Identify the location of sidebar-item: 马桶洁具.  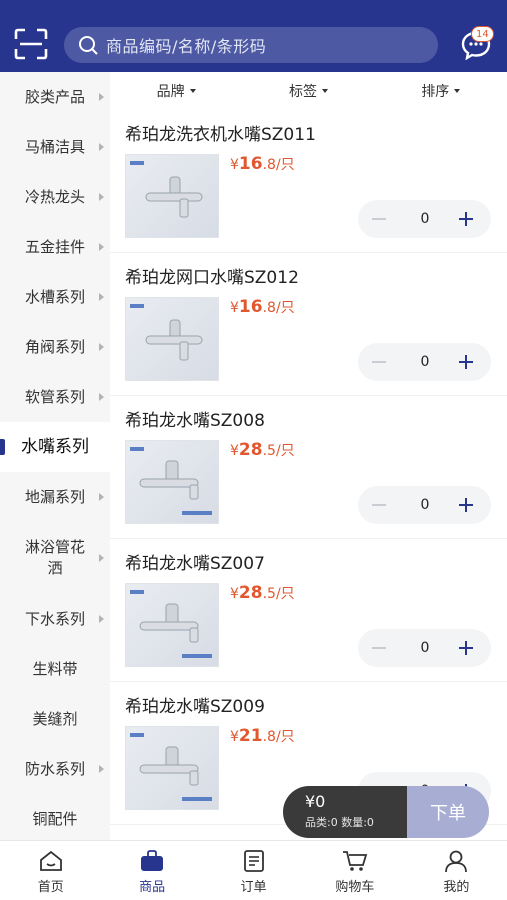
(55, 147).